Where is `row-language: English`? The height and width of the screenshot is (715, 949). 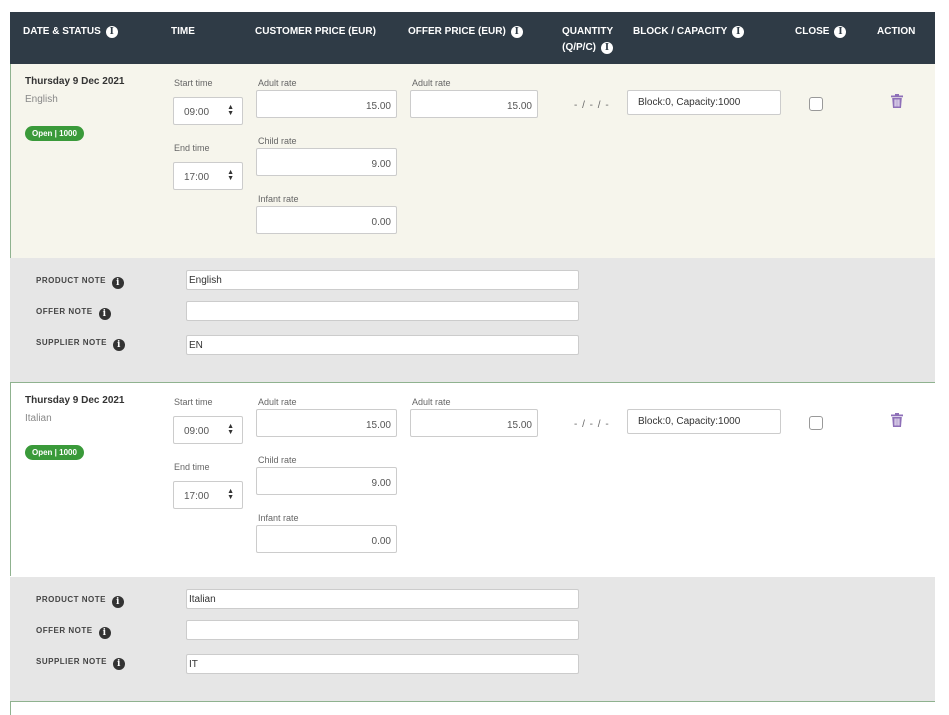 row-language: English is located at coordinates (41, 99).